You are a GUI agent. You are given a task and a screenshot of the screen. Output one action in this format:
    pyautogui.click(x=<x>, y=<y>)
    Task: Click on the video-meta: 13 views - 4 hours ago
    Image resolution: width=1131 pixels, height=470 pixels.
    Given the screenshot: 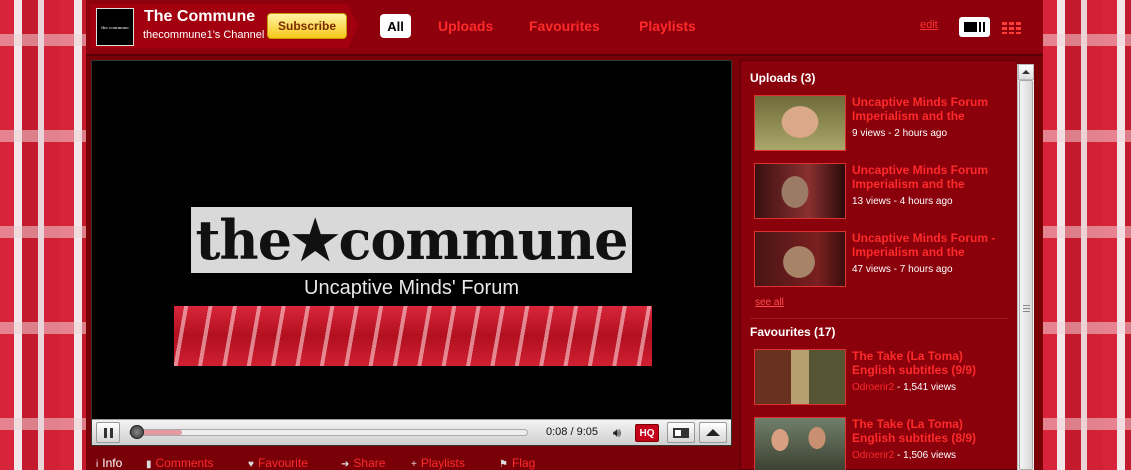 What is the action you would take?
    pyautogui.click(x=902, y=201)
    